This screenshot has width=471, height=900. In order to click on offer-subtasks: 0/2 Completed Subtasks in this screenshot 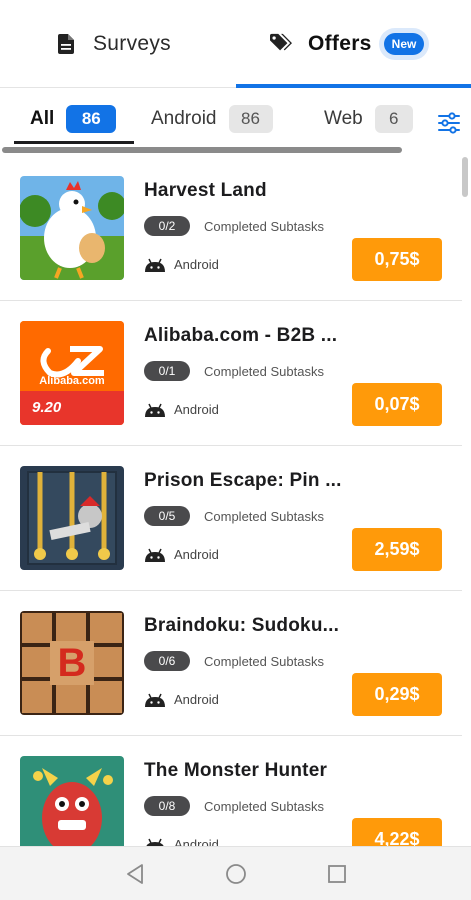, I will do `click(234, 226)`.